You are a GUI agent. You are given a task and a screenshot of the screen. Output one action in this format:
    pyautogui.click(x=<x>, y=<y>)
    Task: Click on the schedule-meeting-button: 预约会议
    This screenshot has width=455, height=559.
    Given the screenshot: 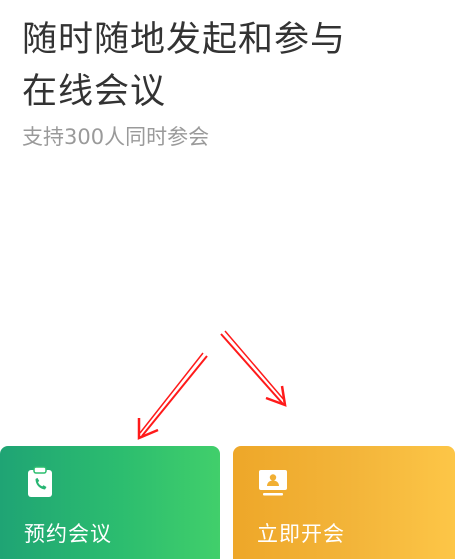 What is the action you would take?
    pyautogui.click(x=110, y=502)
    